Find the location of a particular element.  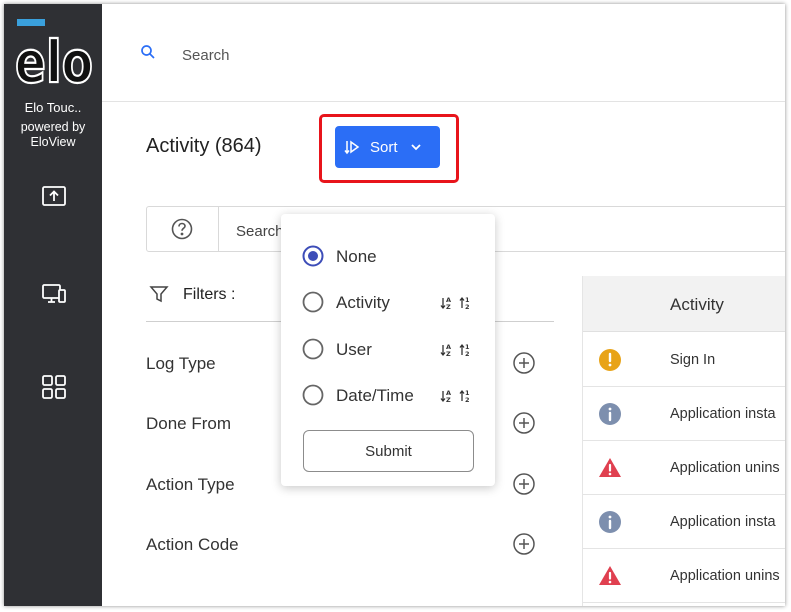

top-header: Search is located at coordinates (443, 53).